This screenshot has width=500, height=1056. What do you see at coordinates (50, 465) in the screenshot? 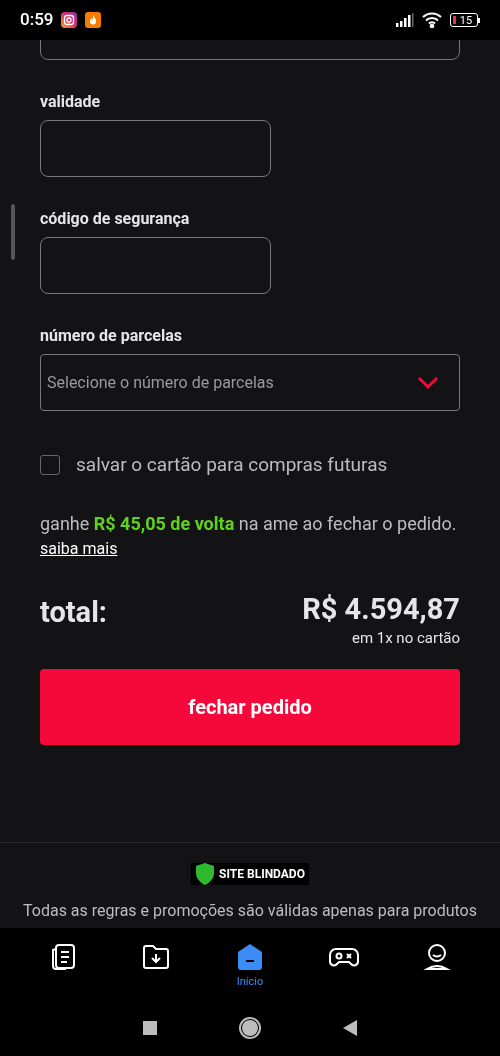
I see `save-card-checkbox` at bounding box center [50, 465].